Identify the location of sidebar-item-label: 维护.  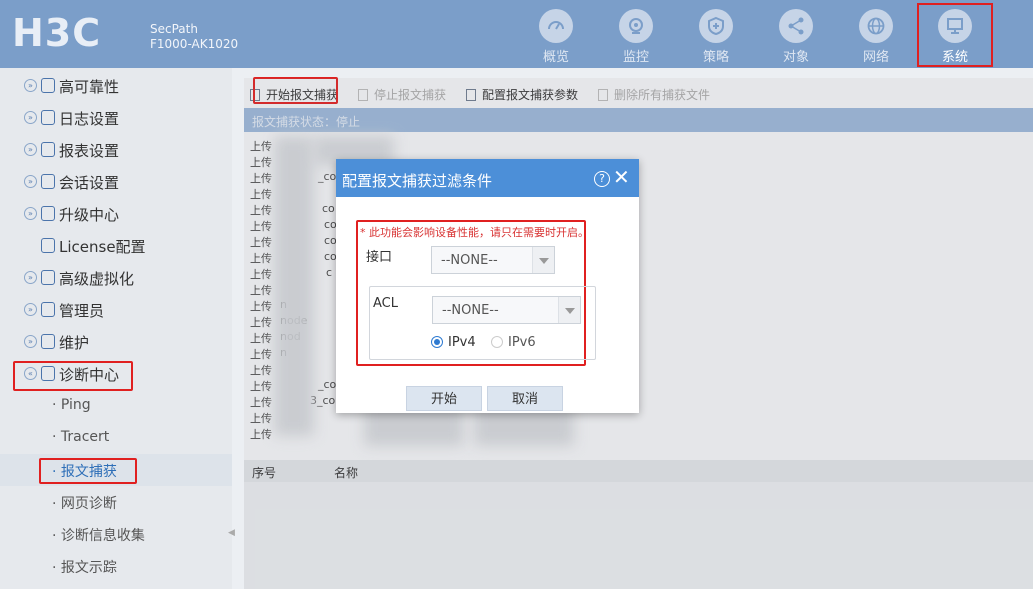
(74, 343).